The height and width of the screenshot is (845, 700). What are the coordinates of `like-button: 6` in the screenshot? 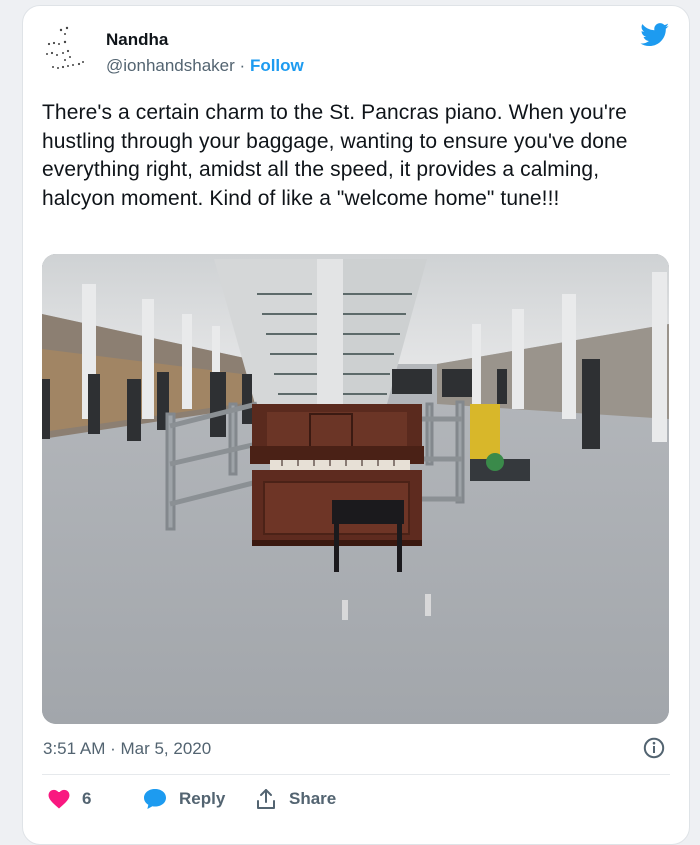 It's located at (69, 799).